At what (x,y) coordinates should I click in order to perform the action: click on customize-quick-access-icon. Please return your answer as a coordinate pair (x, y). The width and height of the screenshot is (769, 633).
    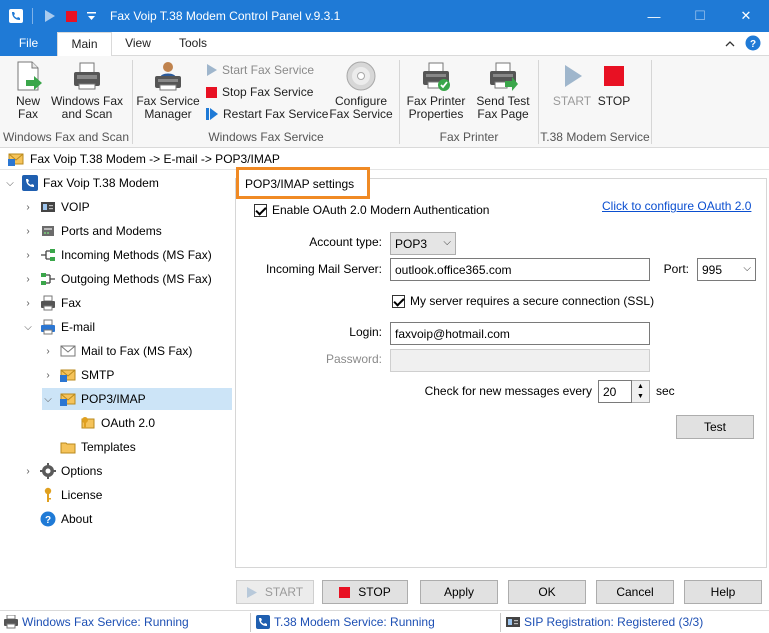
    Looking at the image, I should click on (91, 16).